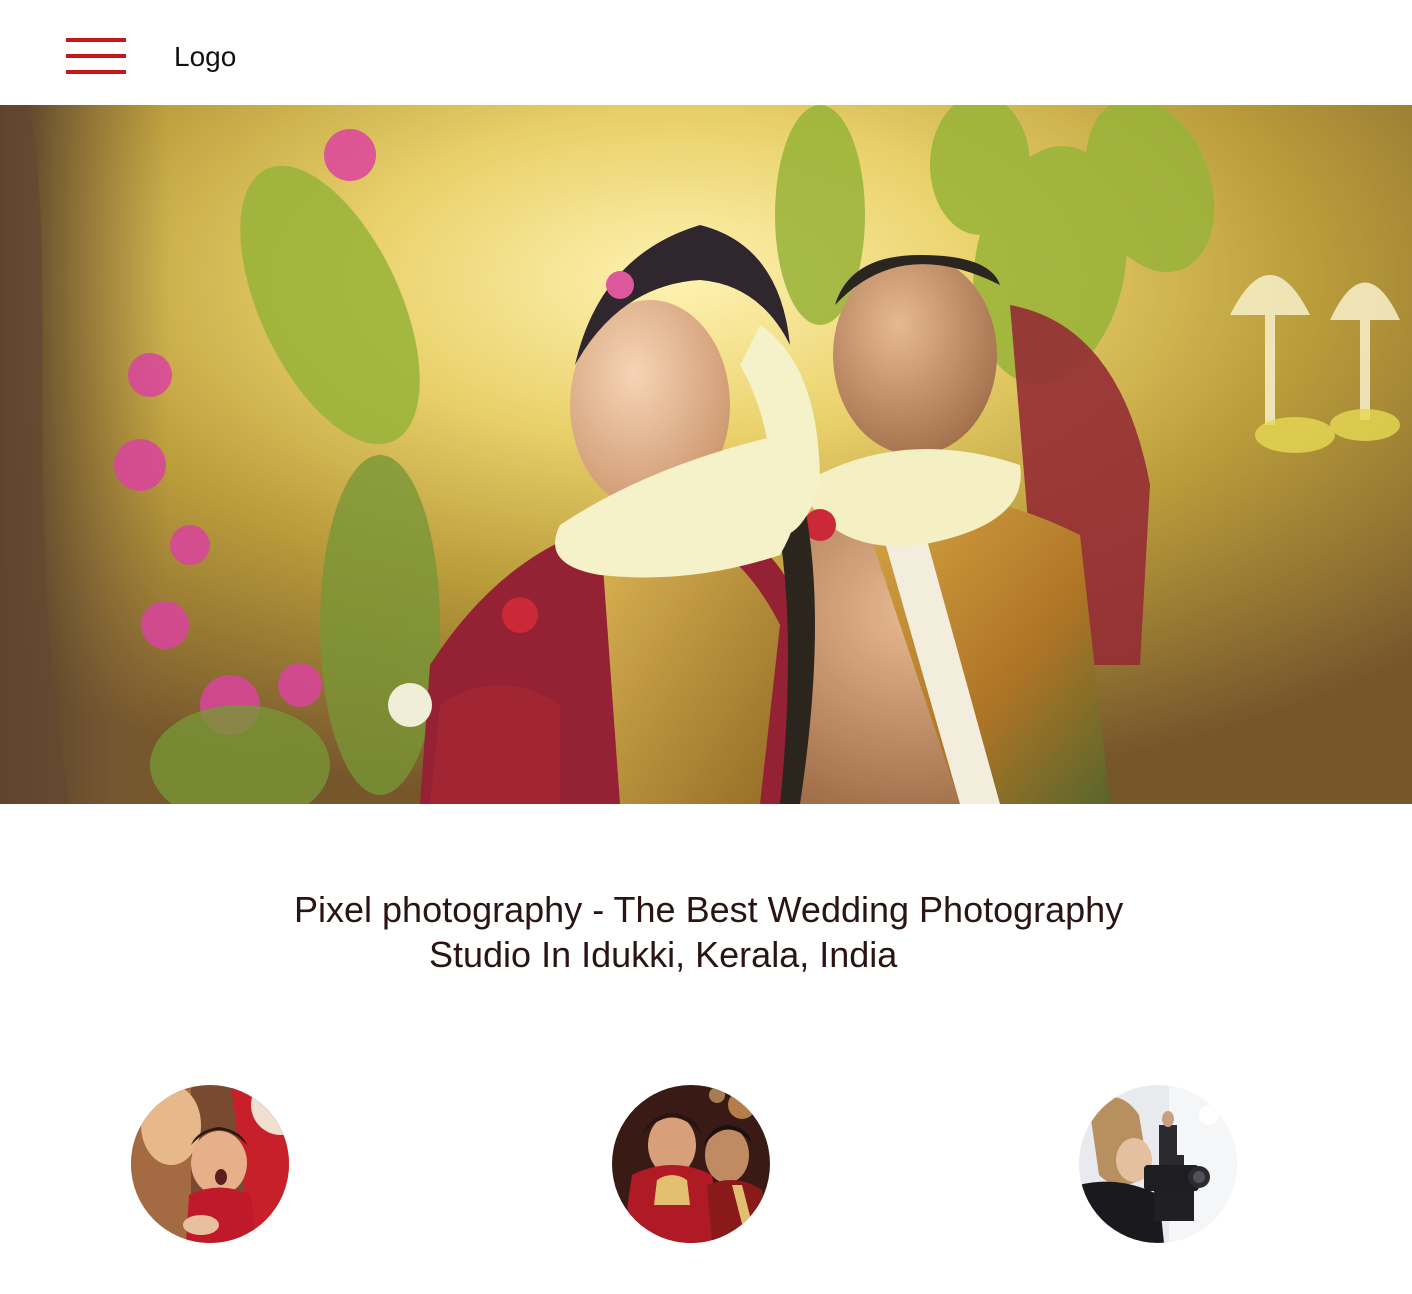 The image size is (1412, 1294). Describe the element at coordinates (1158, 1164) in the screenshot. I see `service-thumbnail-videographer` at that location.